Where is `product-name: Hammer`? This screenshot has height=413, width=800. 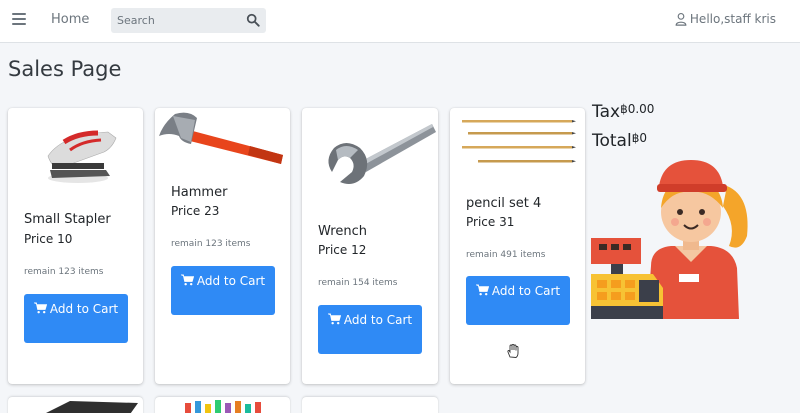
product-name: Hammer is located at coordinates (199, 192).